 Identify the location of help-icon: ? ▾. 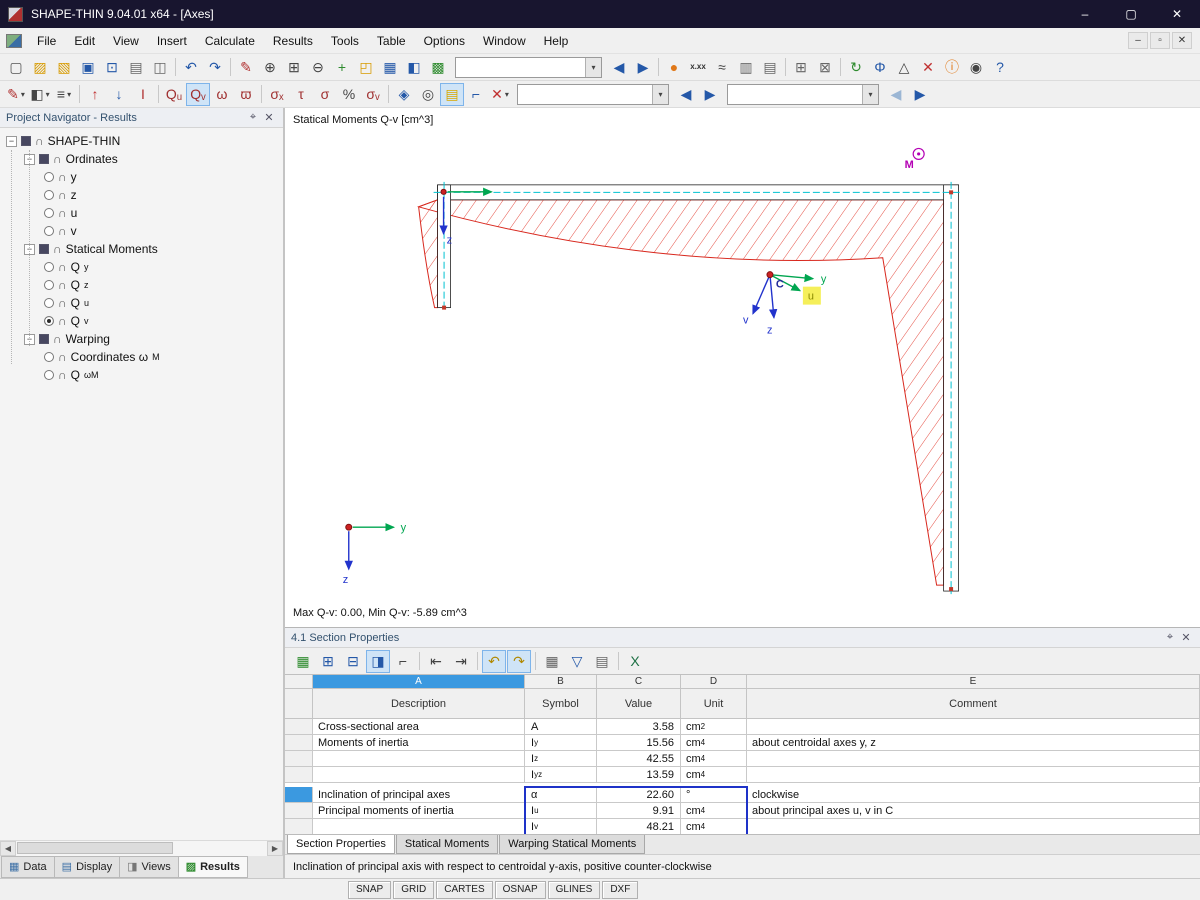
(1000, 67).